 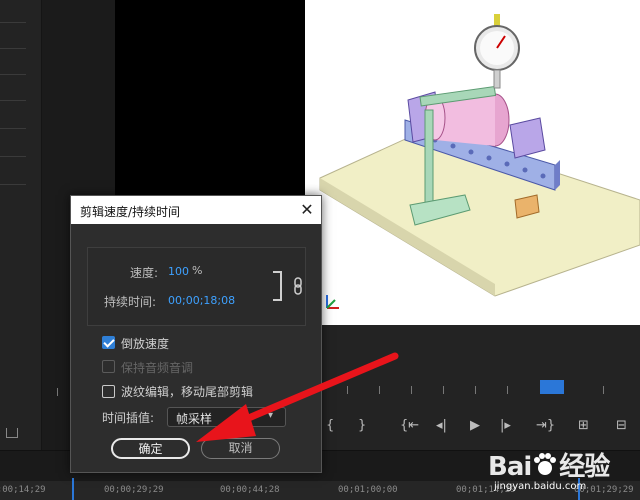 I want to click on chevron-down-icon: ▾, so click(x=271, y=415).